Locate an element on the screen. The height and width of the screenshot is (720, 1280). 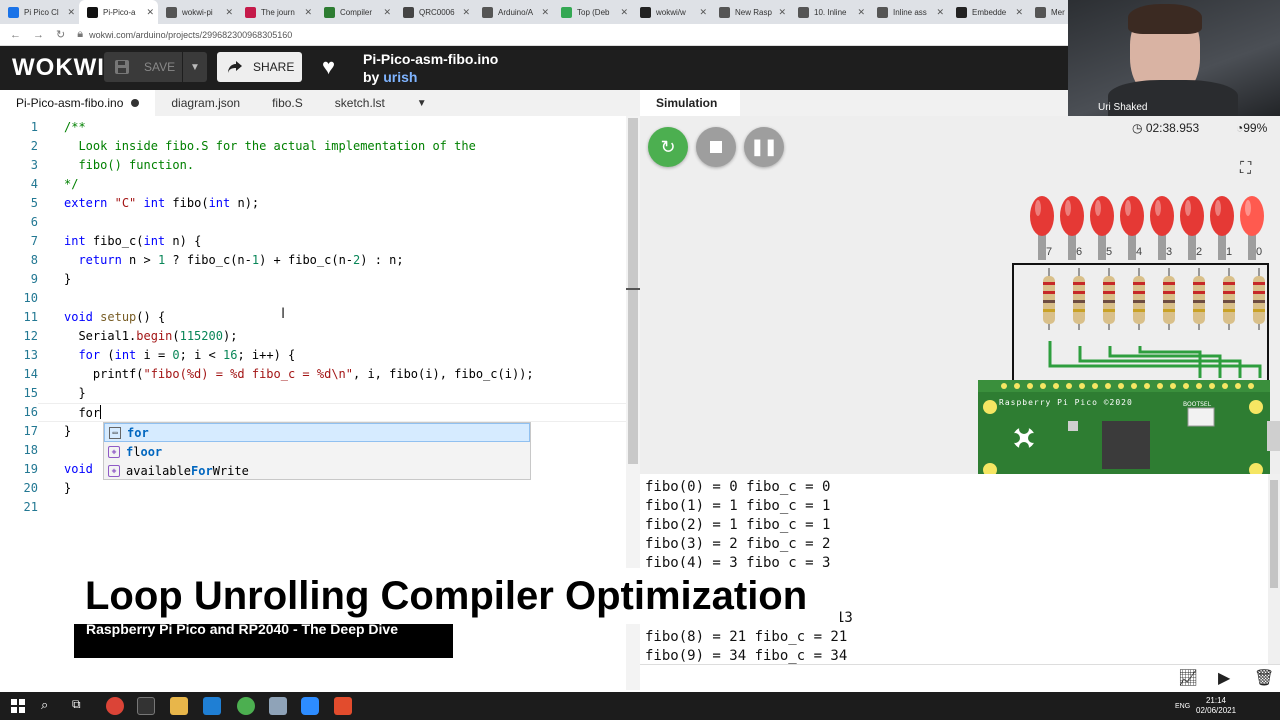
snippet-icon: ▭ is located at coordinates (115, 432).